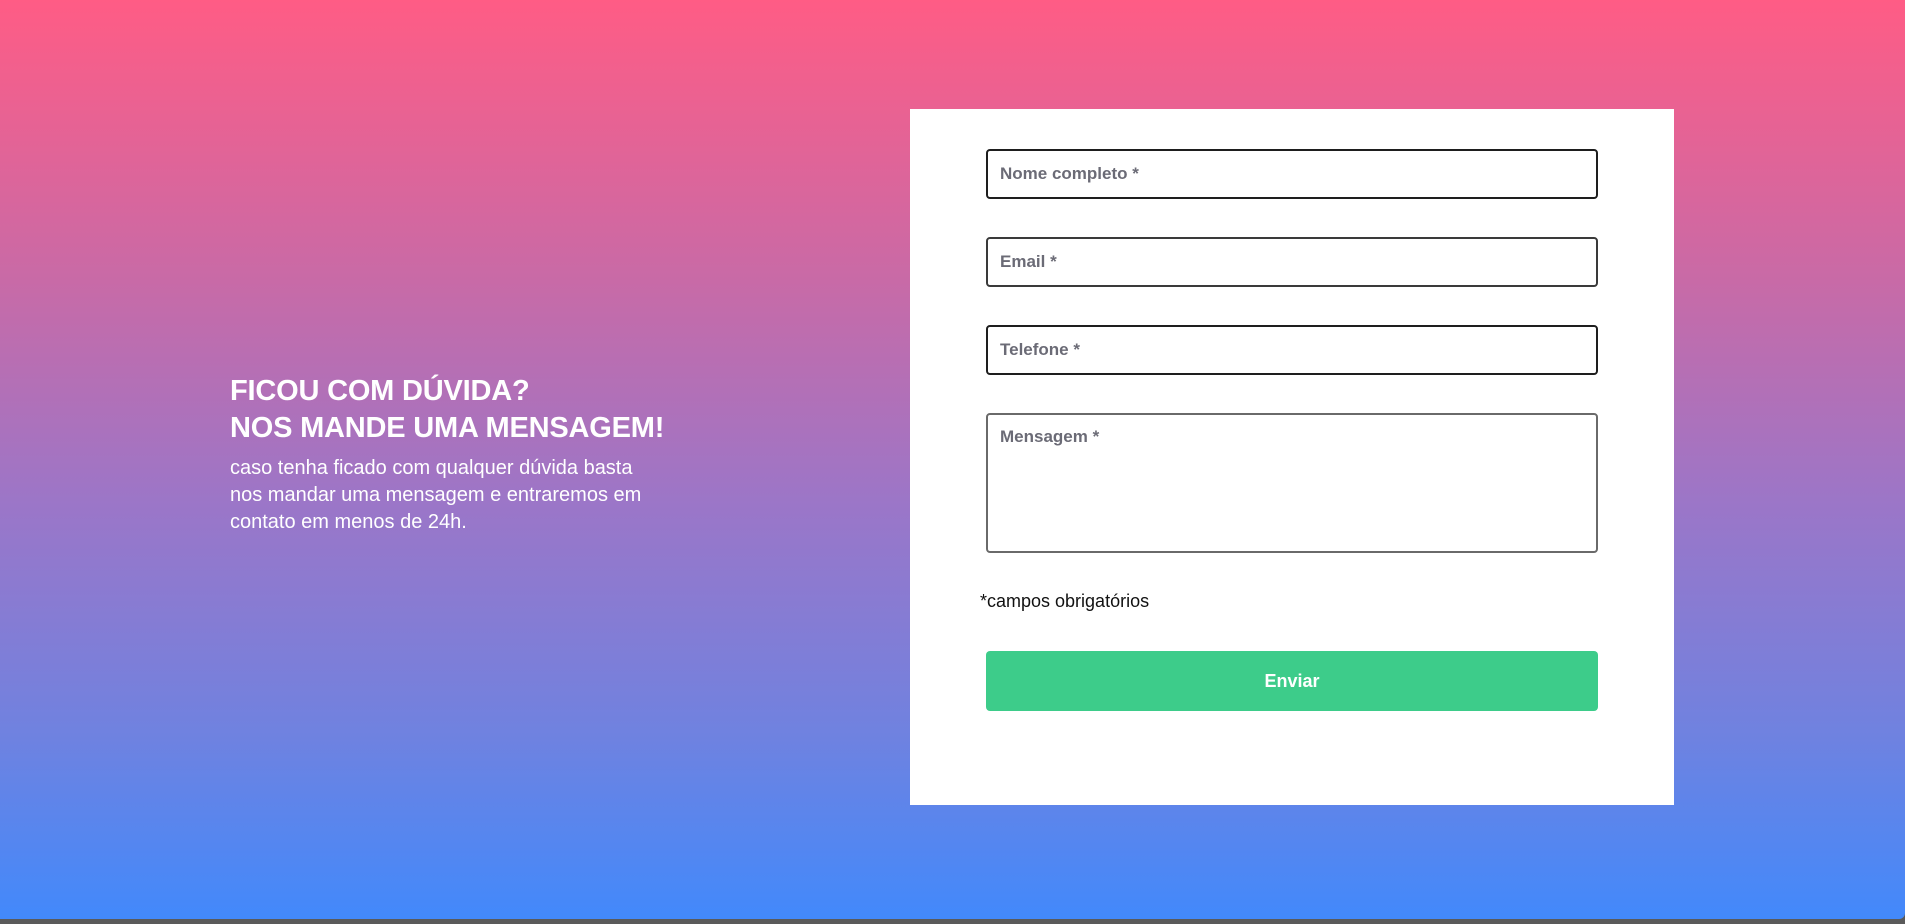 The height and width of the screenshot is (924, 1905). I want to click on headline-line-1: FICOU COM DÚVIDA?, so click(380, 391).